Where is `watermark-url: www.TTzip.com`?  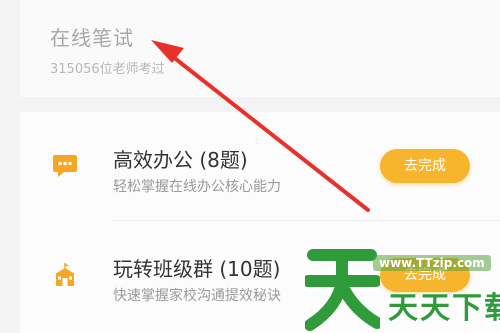
watermark-url: www.TTzip.com is located at coordinates (432, 263).